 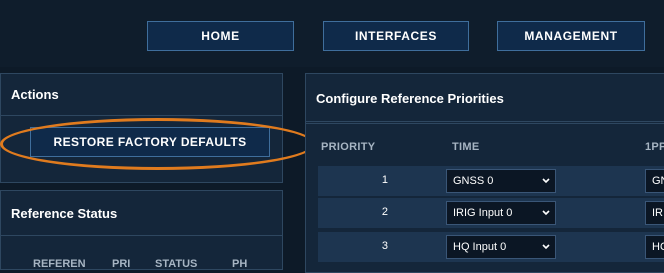 I want to click on pps-source-select: IR, so click(x=654, y=213).